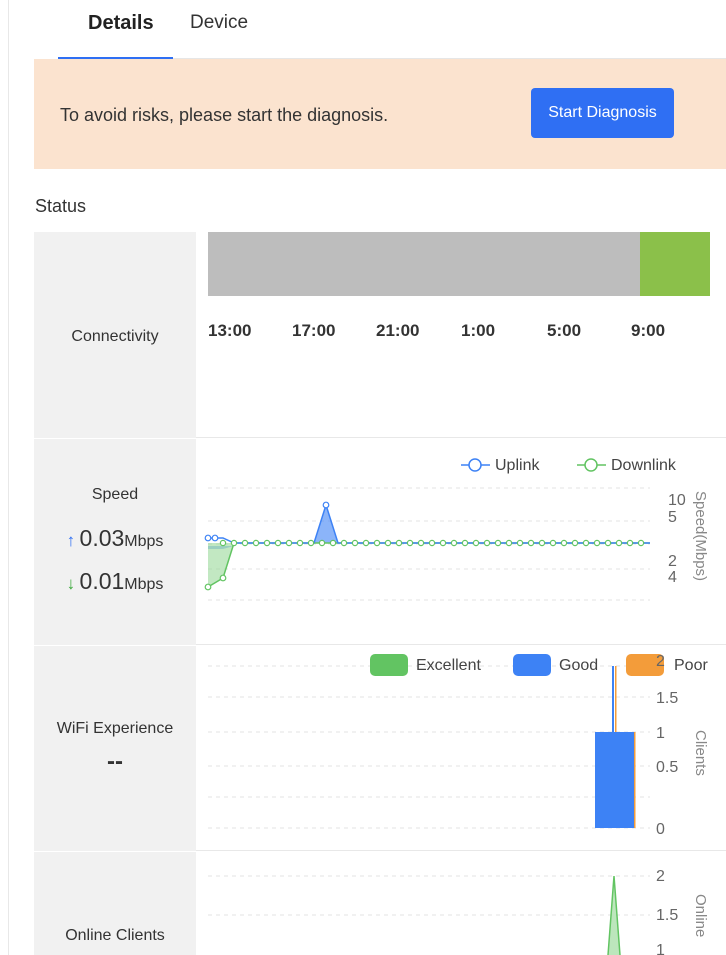  I want to click on offline-segment, so click(424, 264).